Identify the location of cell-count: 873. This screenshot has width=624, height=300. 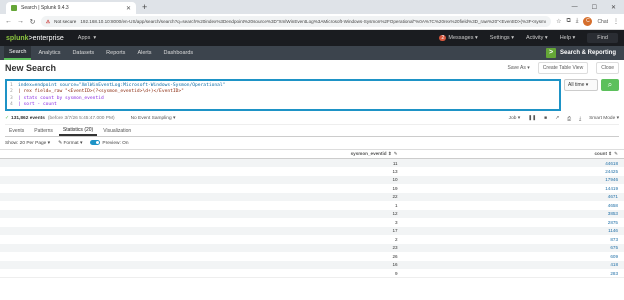
(515, 239).